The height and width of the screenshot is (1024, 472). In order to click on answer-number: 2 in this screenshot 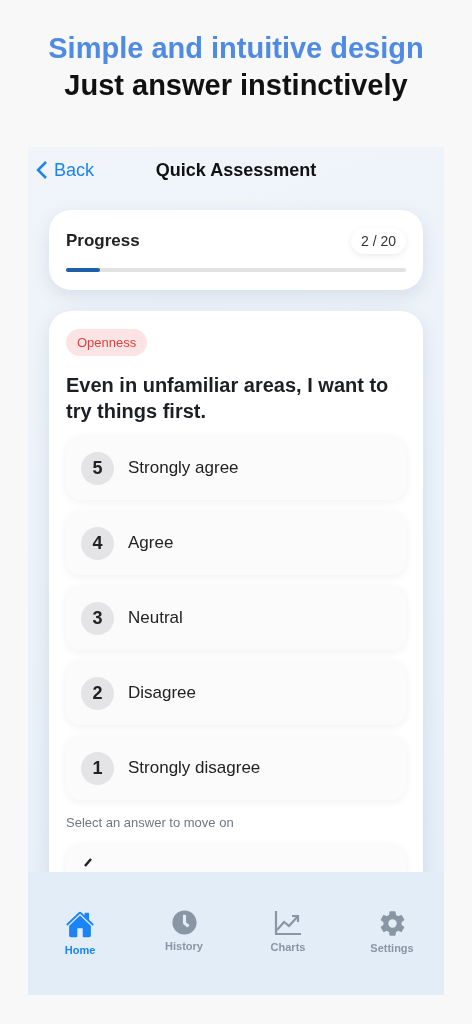, I will do `click(97, 693)`.